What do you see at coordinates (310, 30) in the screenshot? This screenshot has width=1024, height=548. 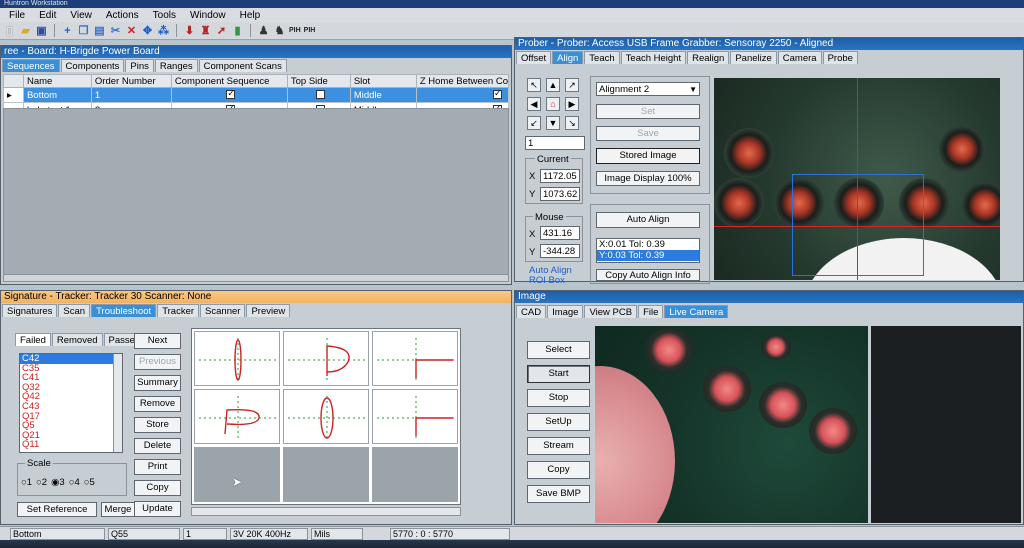 I see `pih-button-2: PIH` at bounding box center [310, 30].